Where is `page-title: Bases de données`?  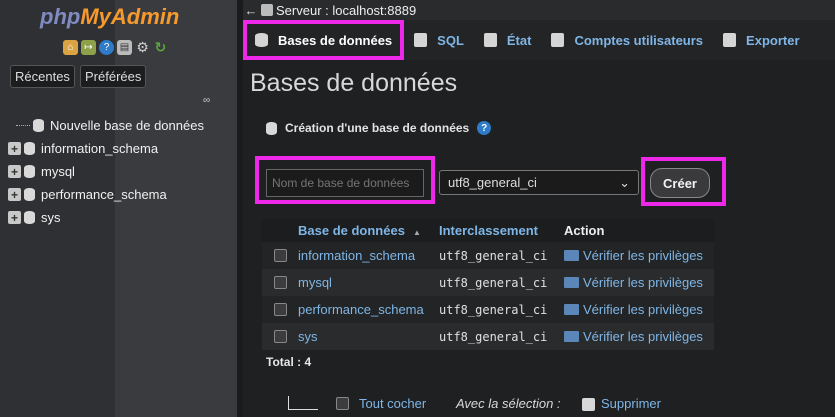 page-title: Bases de données is located at coordinates (354, 83).